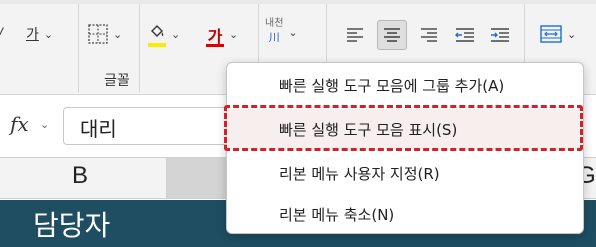 Image resolution: width=596 pixels, height=247 pixels. Describe the element at coordinates (32, 35) in the screenshot. I see `underline-icon: 가` at that location.